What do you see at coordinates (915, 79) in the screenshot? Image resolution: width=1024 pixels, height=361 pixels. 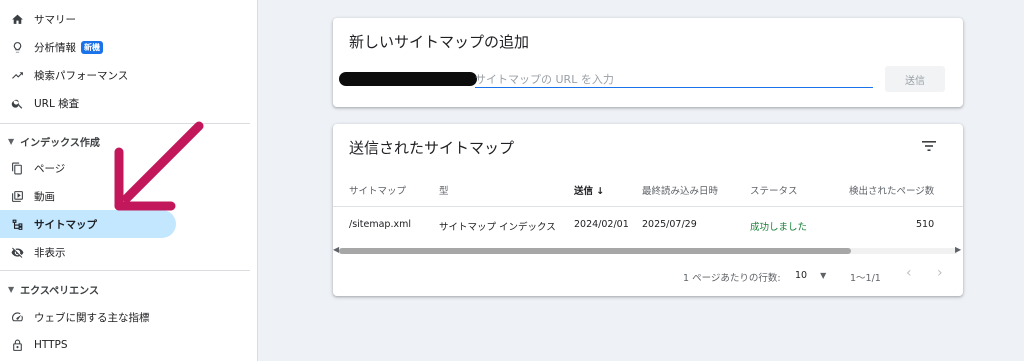 I see `submit-button: 送信` at bounding box center [915, 79].